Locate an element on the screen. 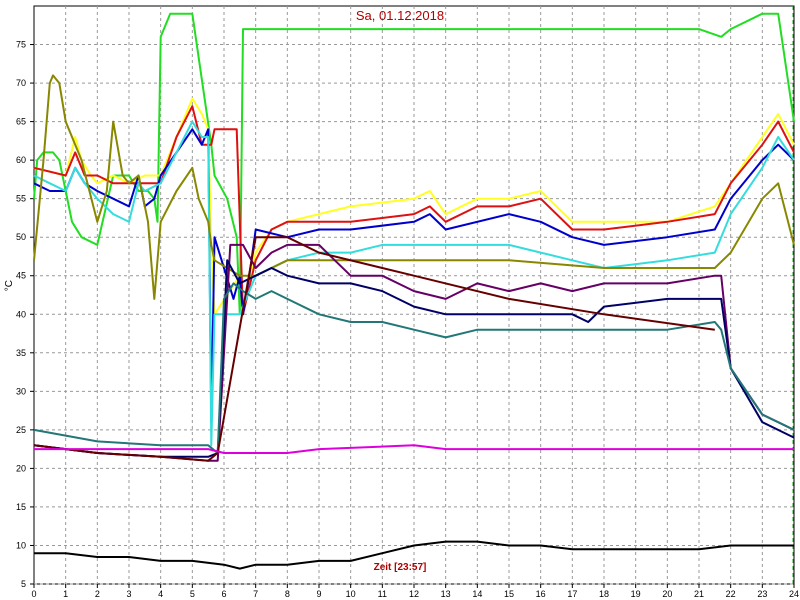  x-tick-label: 1 is located at coordinates (65, 594).